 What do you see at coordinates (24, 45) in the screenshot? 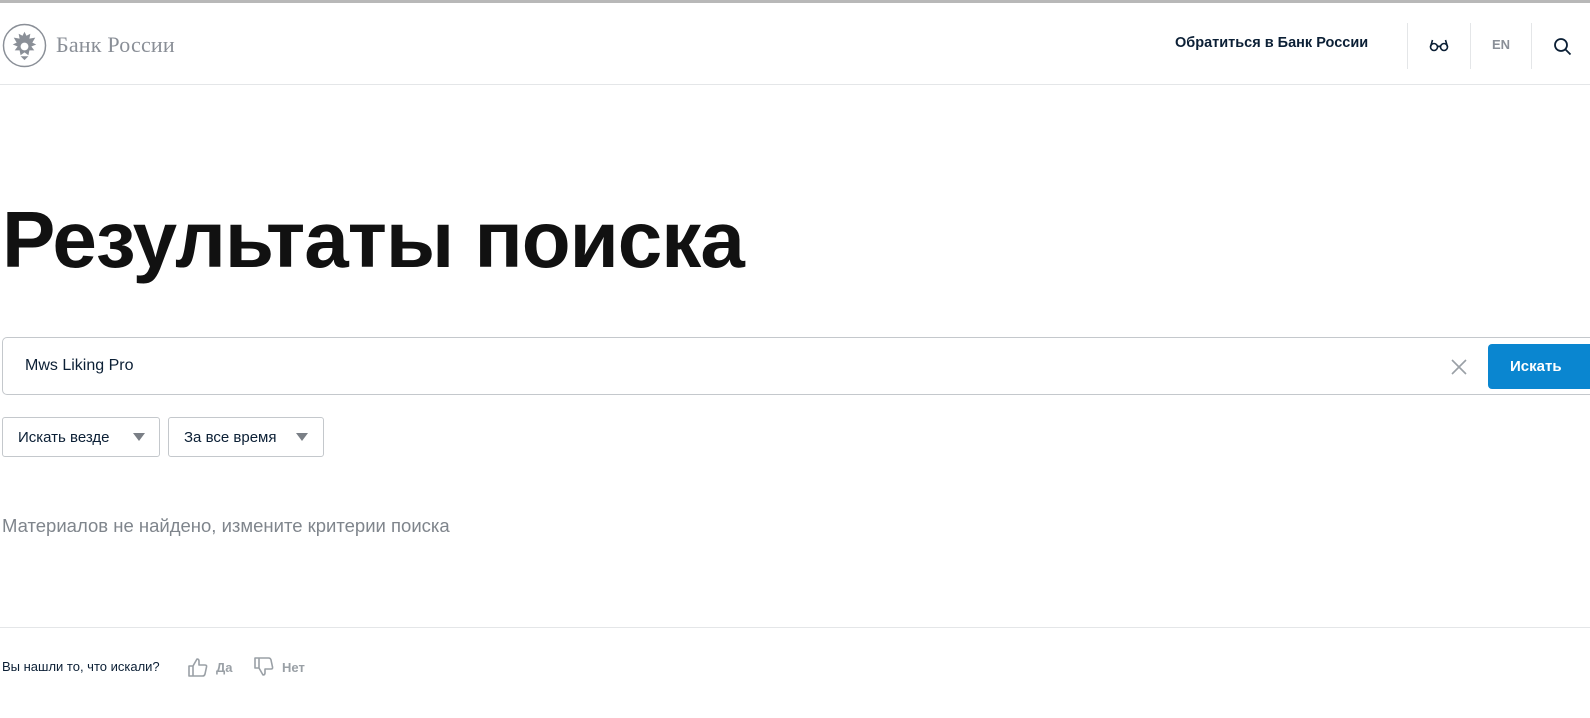
I see `bank-emblem-icon` at bounding box center [24, 45].